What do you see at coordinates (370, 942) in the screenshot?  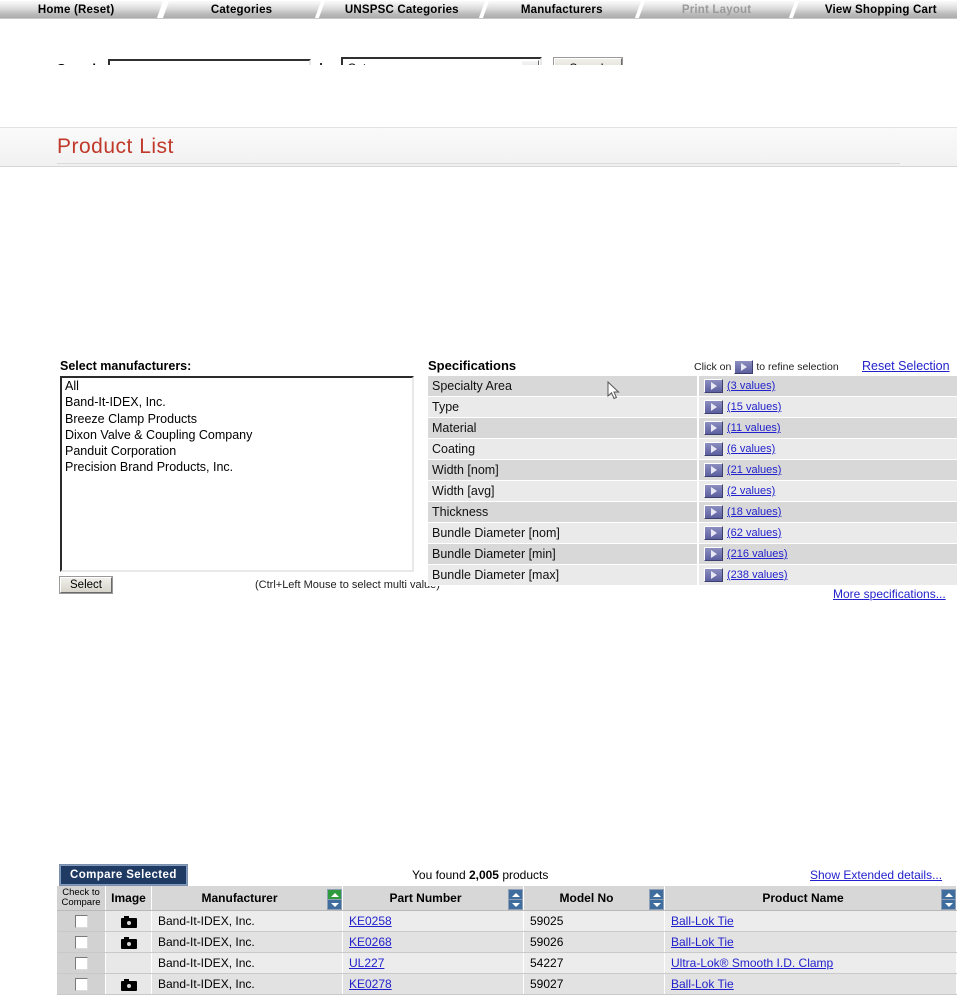 I see `part-number-link: KE0268` at bounding box center [370, 942].